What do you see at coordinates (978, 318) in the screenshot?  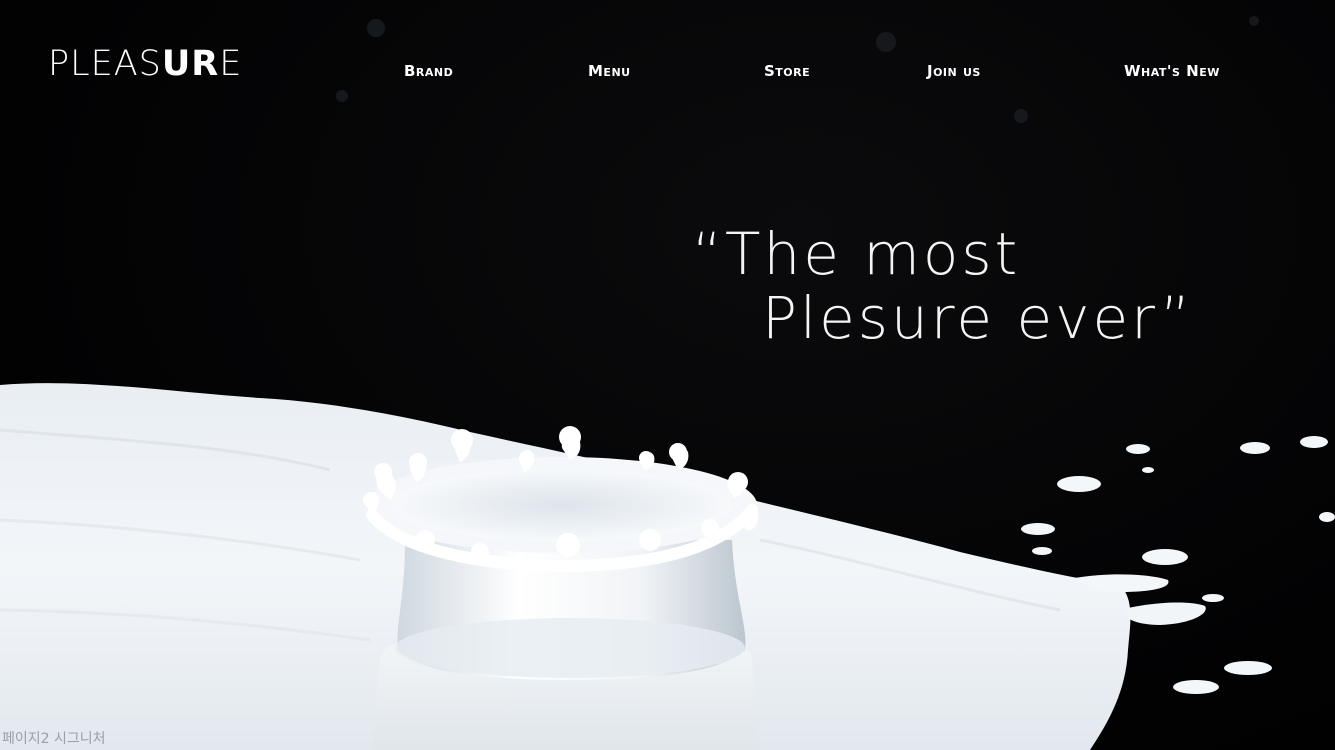 I see `tagline-line-2: Plesure ever”` at bounding box center [978, 318].